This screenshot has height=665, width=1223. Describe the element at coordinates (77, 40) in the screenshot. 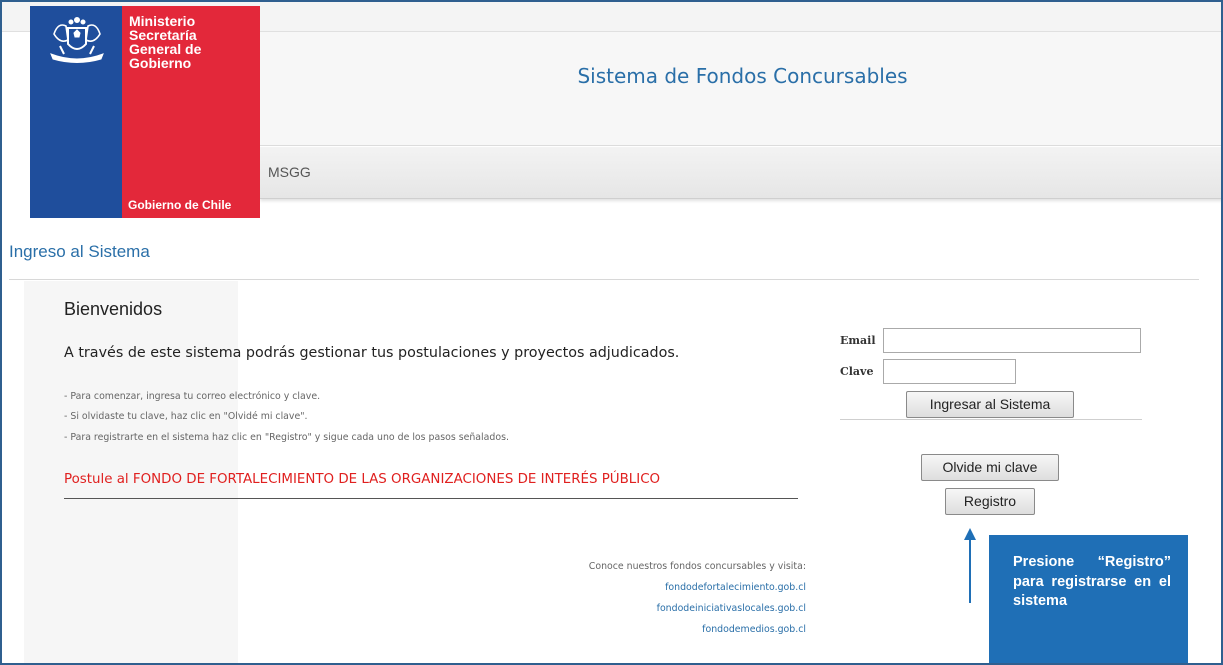

I see `coat-of-arms-icon` at that location.